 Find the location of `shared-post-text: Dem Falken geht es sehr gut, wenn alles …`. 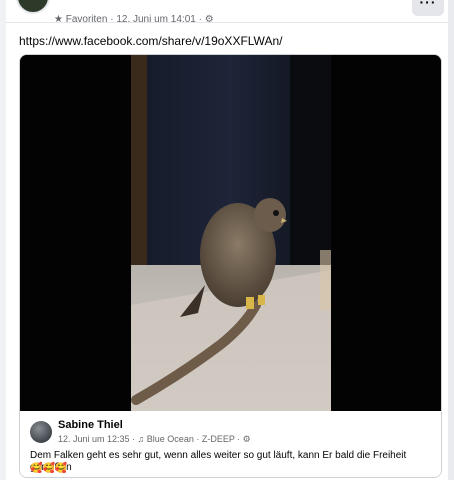

shared-post-text: Dem Falken geht es sehr gut, wenn alles … is located at coordinates (218, 461).